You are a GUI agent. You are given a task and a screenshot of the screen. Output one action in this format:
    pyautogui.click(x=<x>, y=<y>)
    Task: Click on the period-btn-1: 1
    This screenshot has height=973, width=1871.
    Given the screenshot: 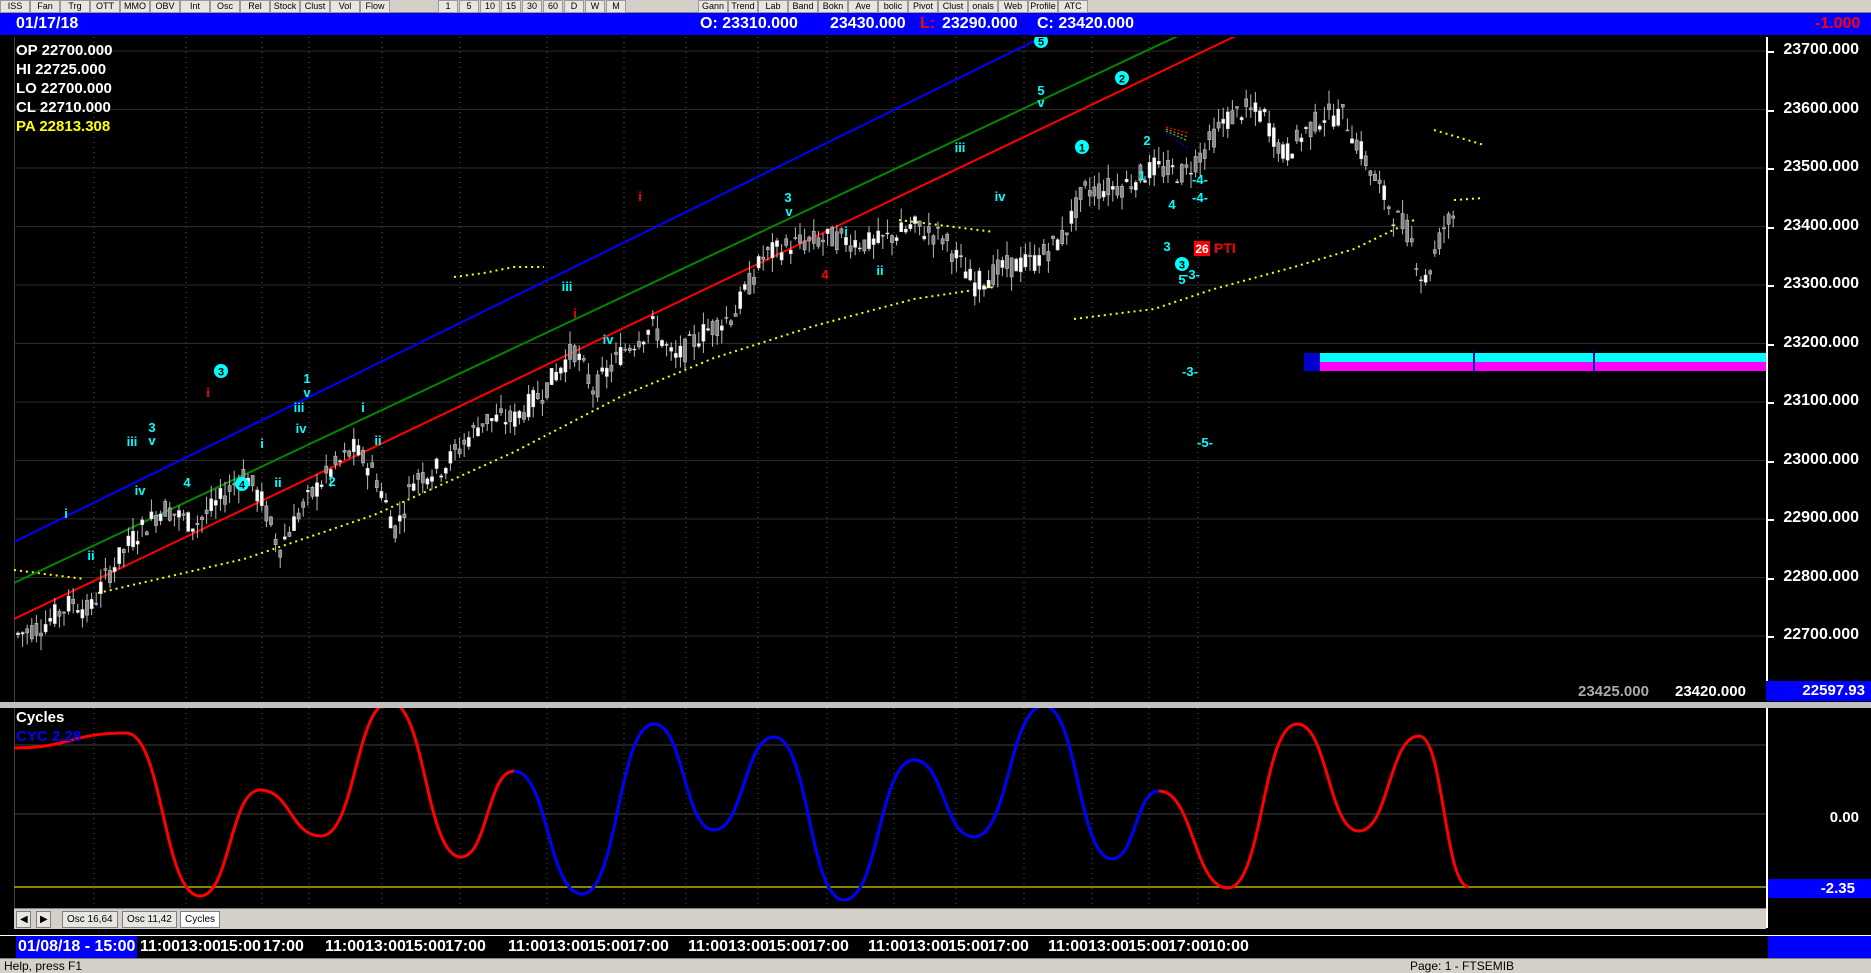 What is the action you would take?
    pyautogui.click(x=448, y=6)
    